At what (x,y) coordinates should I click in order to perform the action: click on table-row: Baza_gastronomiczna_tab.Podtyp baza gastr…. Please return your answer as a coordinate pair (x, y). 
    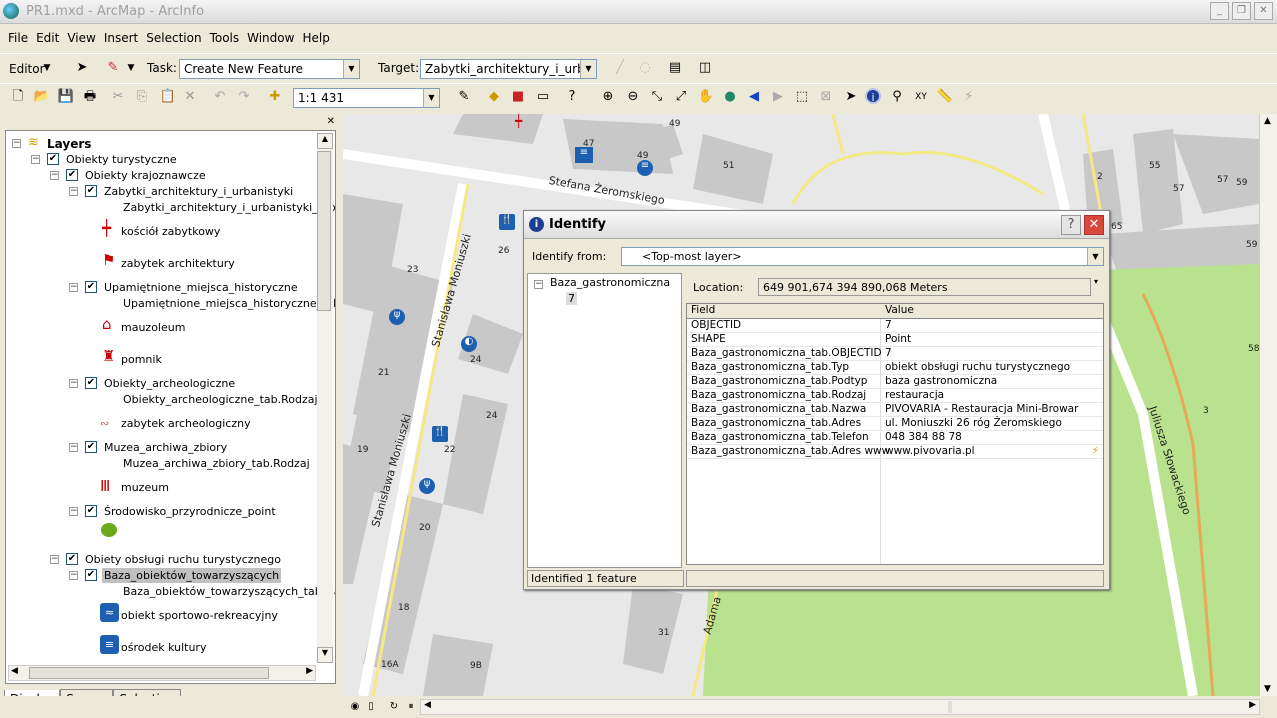
    Looking at the image, I should click on (895, 382).